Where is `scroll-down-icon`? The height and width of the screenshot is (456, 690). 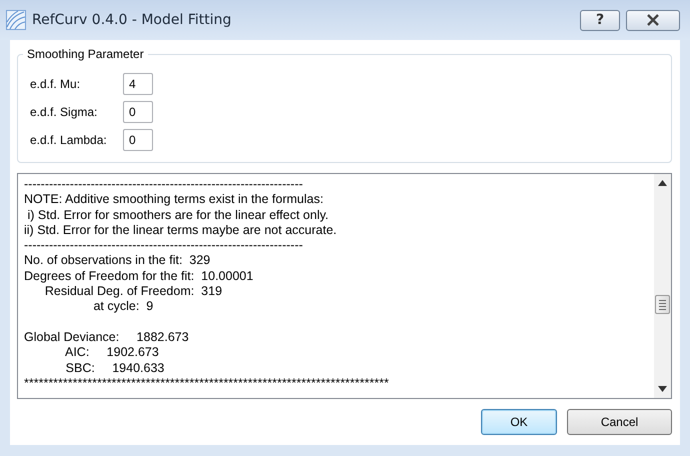 scroll-down-icon is located at coordinates (662, 389).